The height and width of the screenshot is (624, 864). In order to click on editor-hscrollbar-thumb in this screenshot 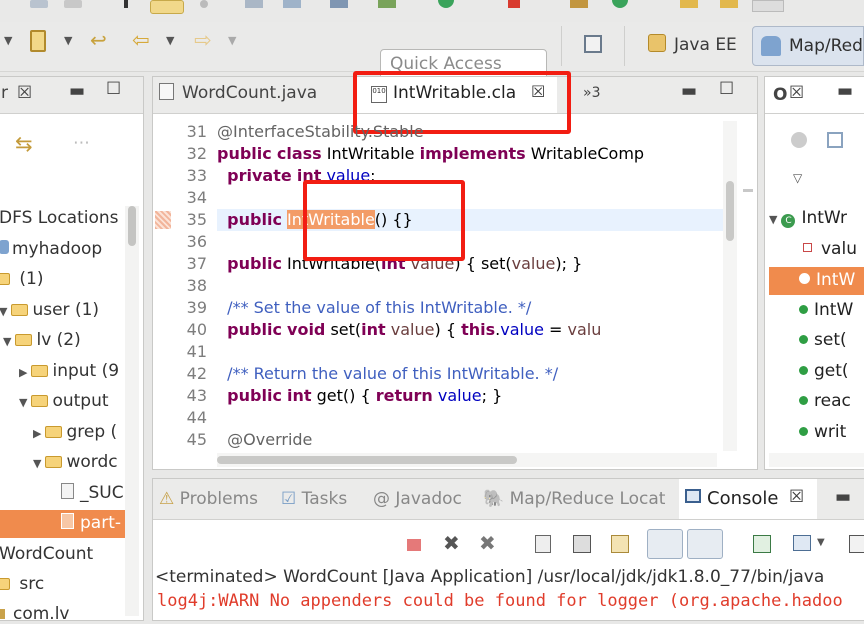, I will do `click(367, 460)`.